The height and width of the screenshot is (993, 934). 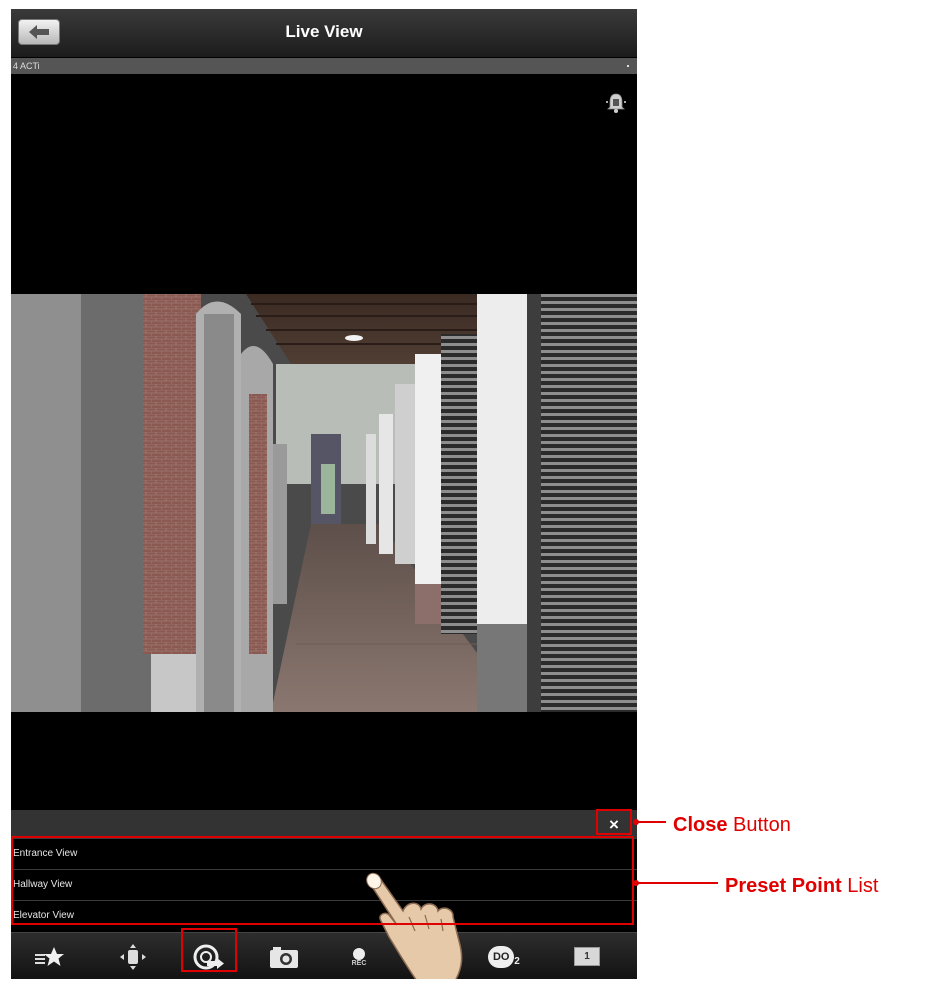 I want to click on ptz-button, so click(x=133, y=956).